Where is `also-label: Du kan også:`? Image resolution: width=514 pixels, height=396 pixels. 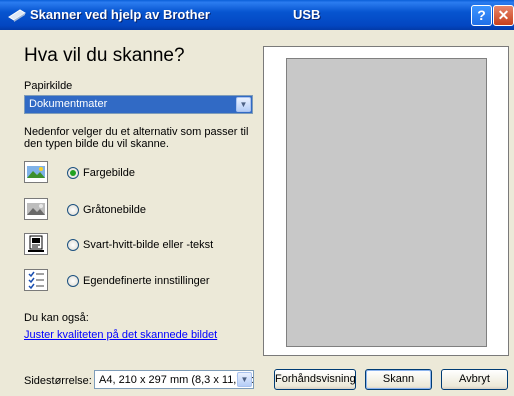
also-label: Du kan også: is located at coordinates (56, 318).